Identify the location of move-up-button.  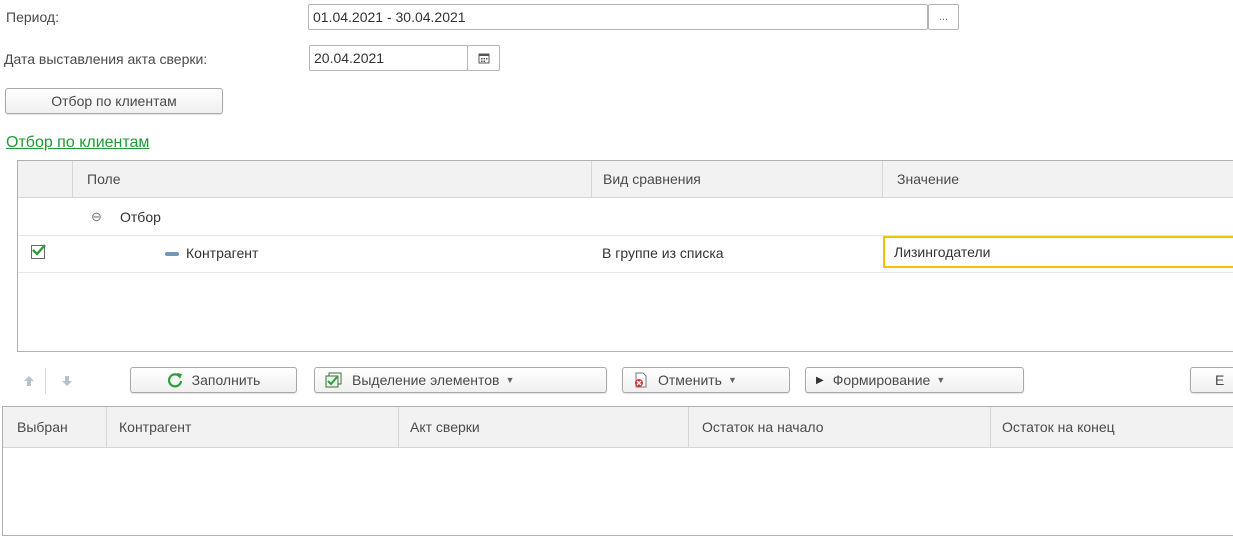
(29, 381).